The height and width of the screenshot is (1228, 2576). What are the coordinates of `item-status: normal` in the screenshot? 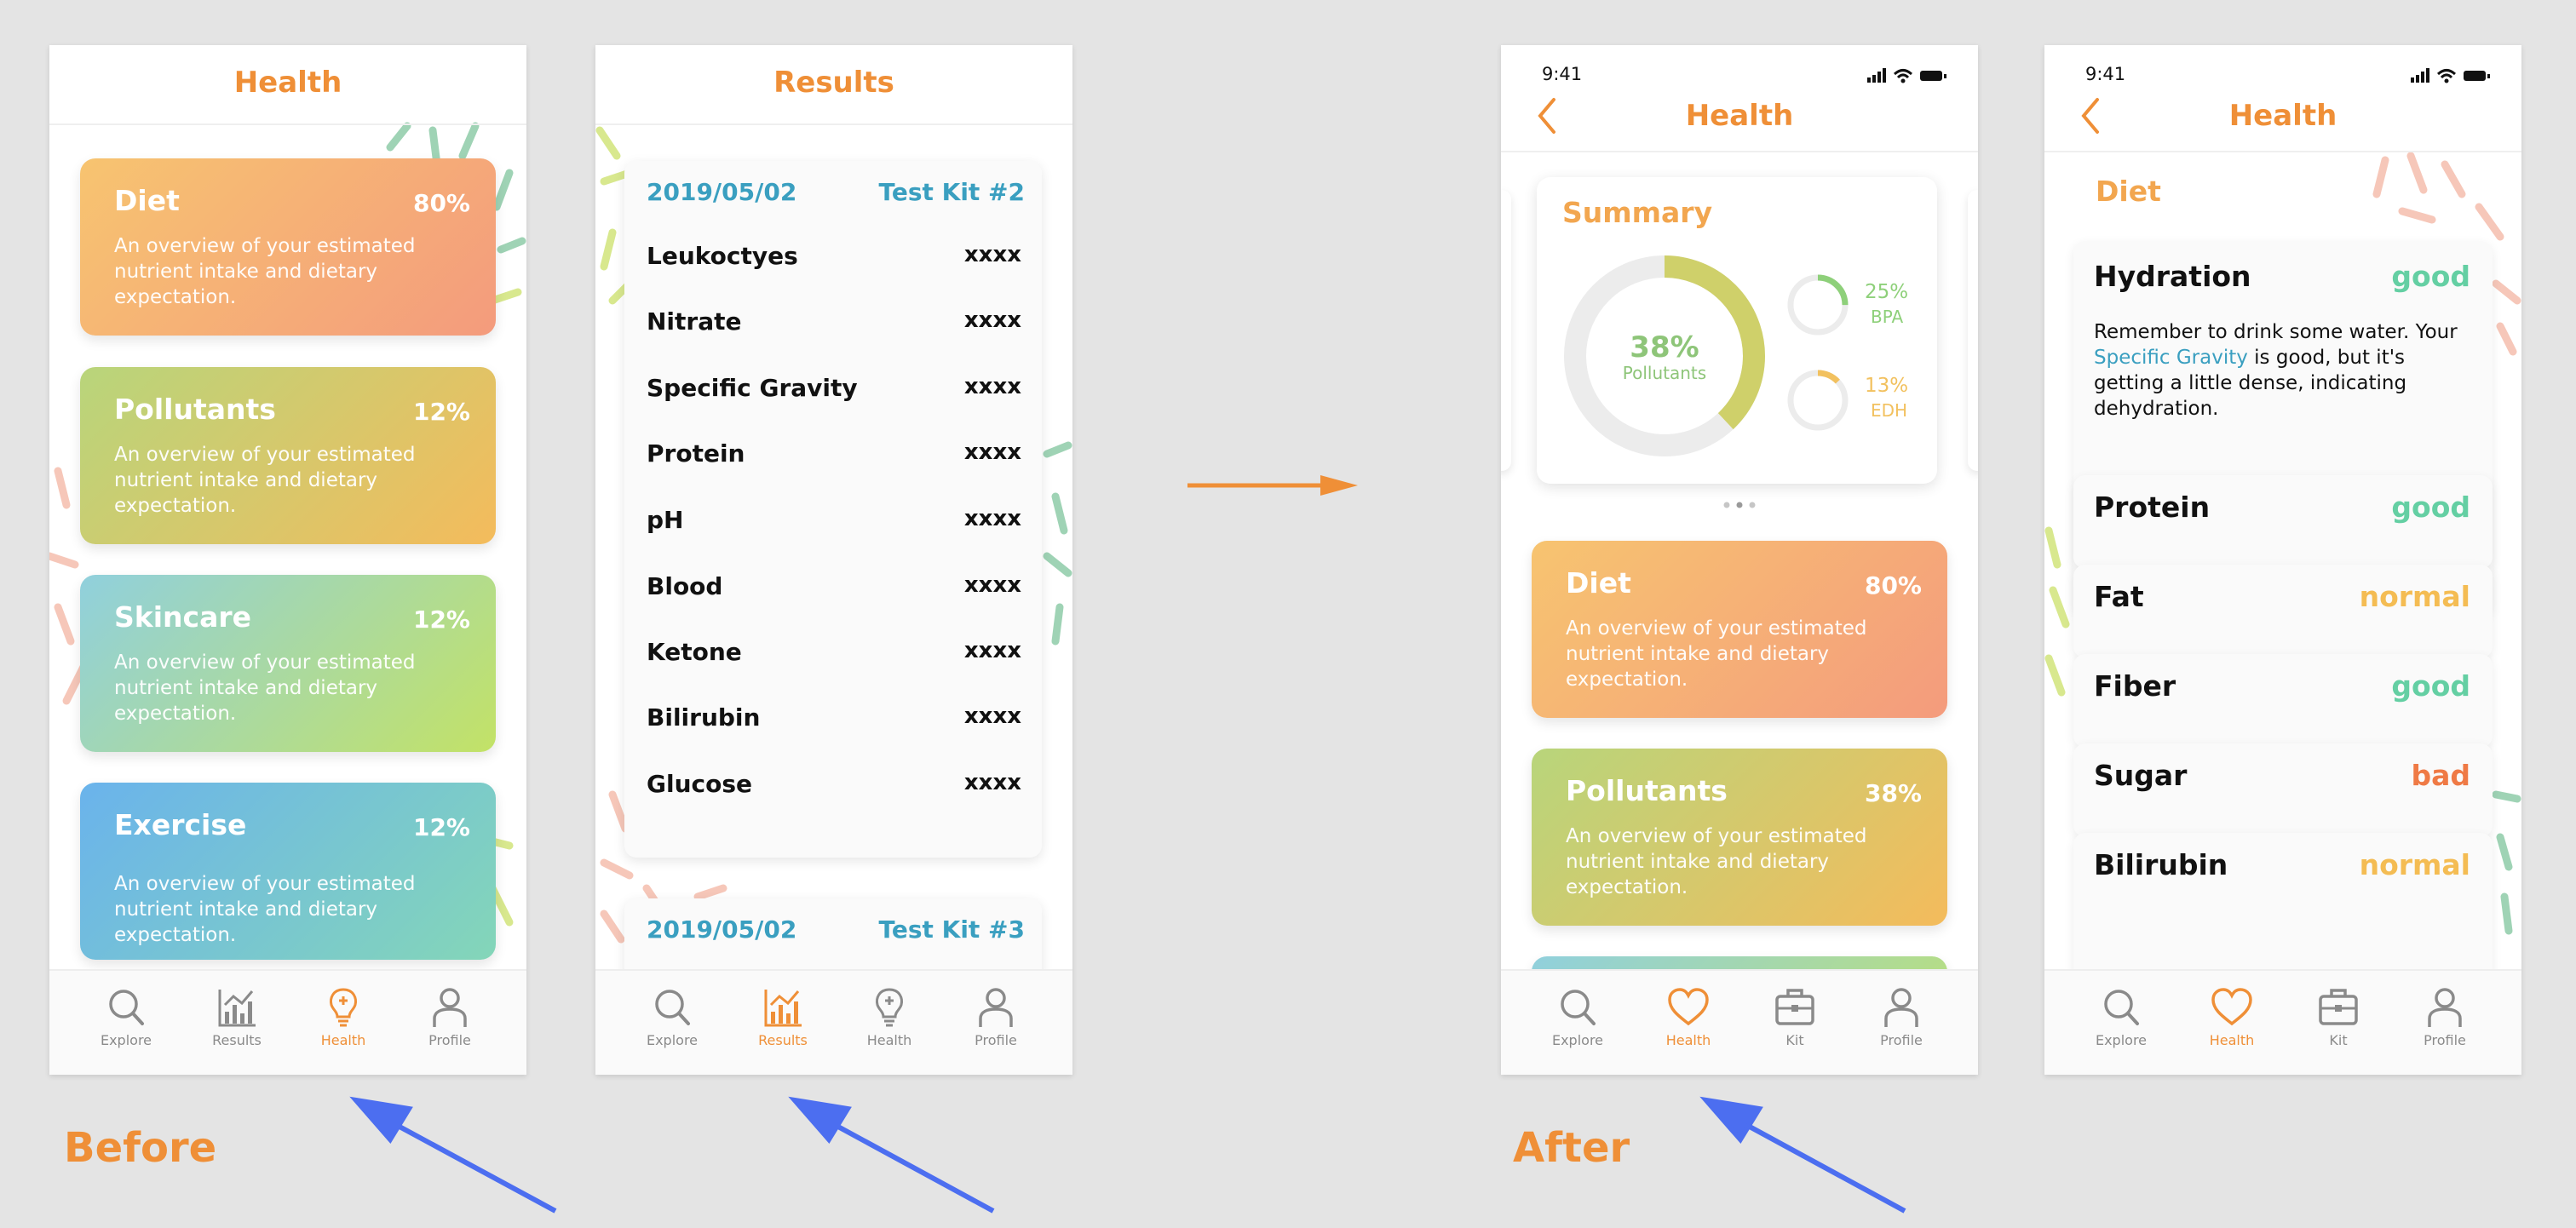 It's located at (2414, 864).